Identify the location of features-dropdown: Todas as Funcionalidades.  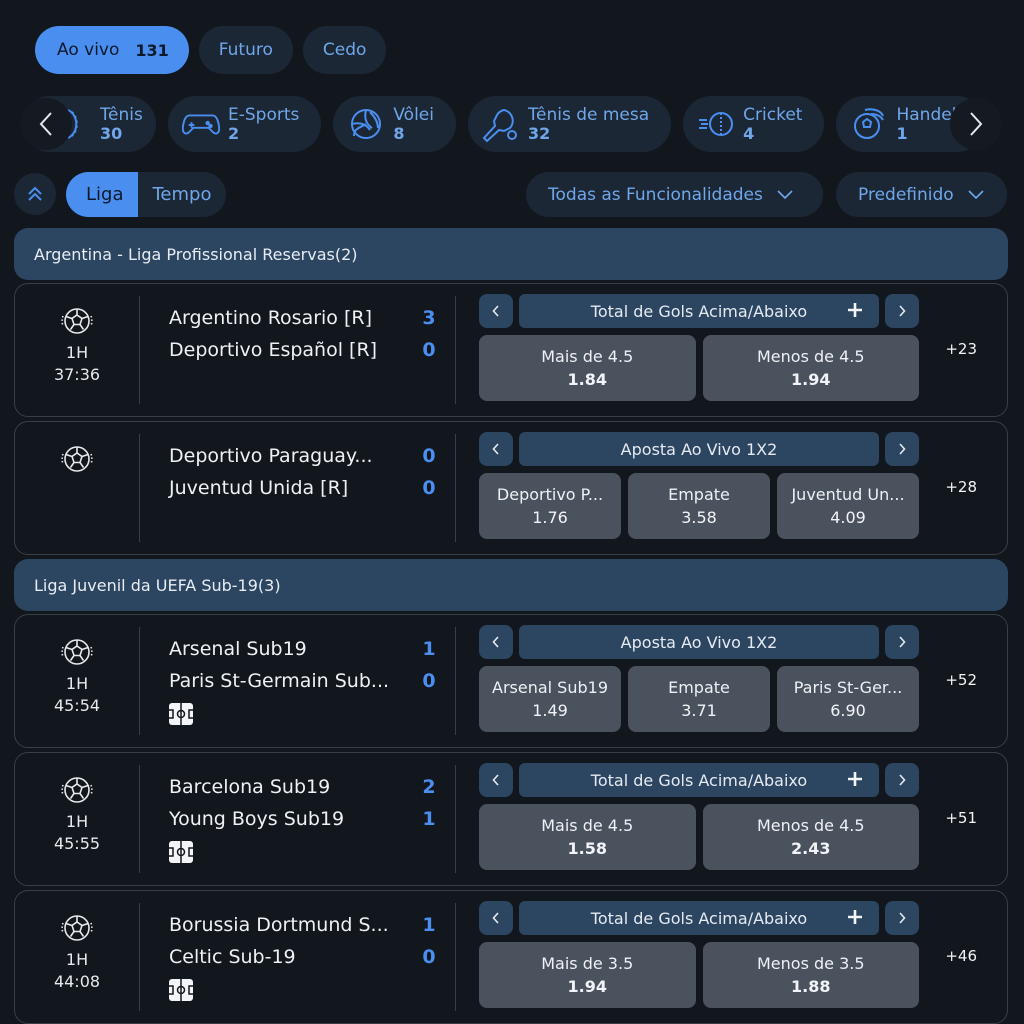
(674, 194).